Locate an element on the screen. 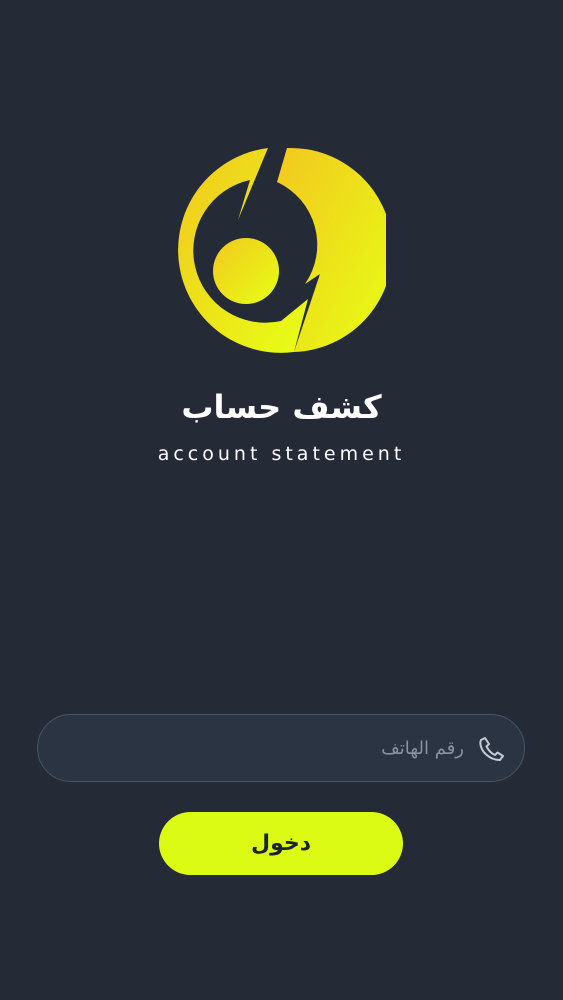 Image resolution: width=563 pixels, height=1000 pixels. phone-icon is located at coordinates (491, 749).